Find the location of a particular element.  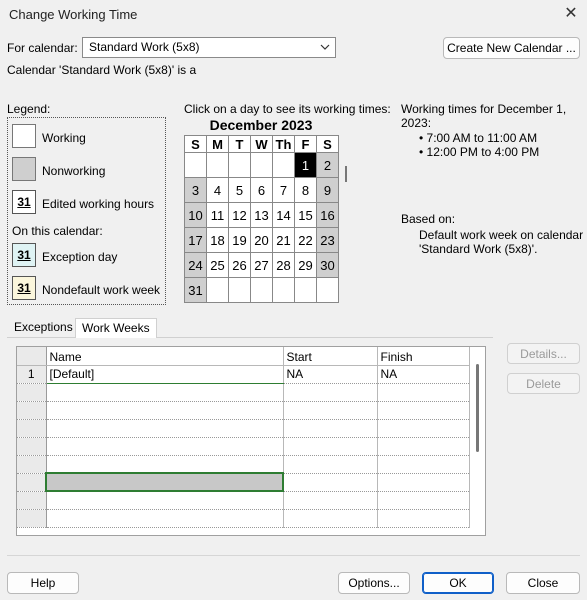

calendar-day: 17 is located at coordinates (195, 240).